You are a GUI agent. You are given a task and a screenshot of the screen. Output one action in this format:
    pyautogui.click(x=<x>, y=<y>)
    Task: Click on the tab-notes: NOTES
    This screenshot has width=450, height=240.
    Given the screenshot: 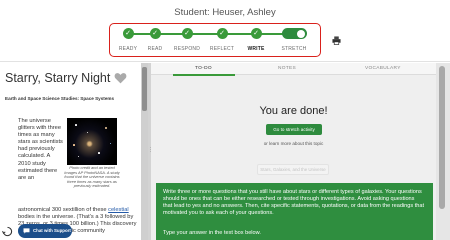 What is the action you would take?
    pyautogui.click(x=287, y=68)
    